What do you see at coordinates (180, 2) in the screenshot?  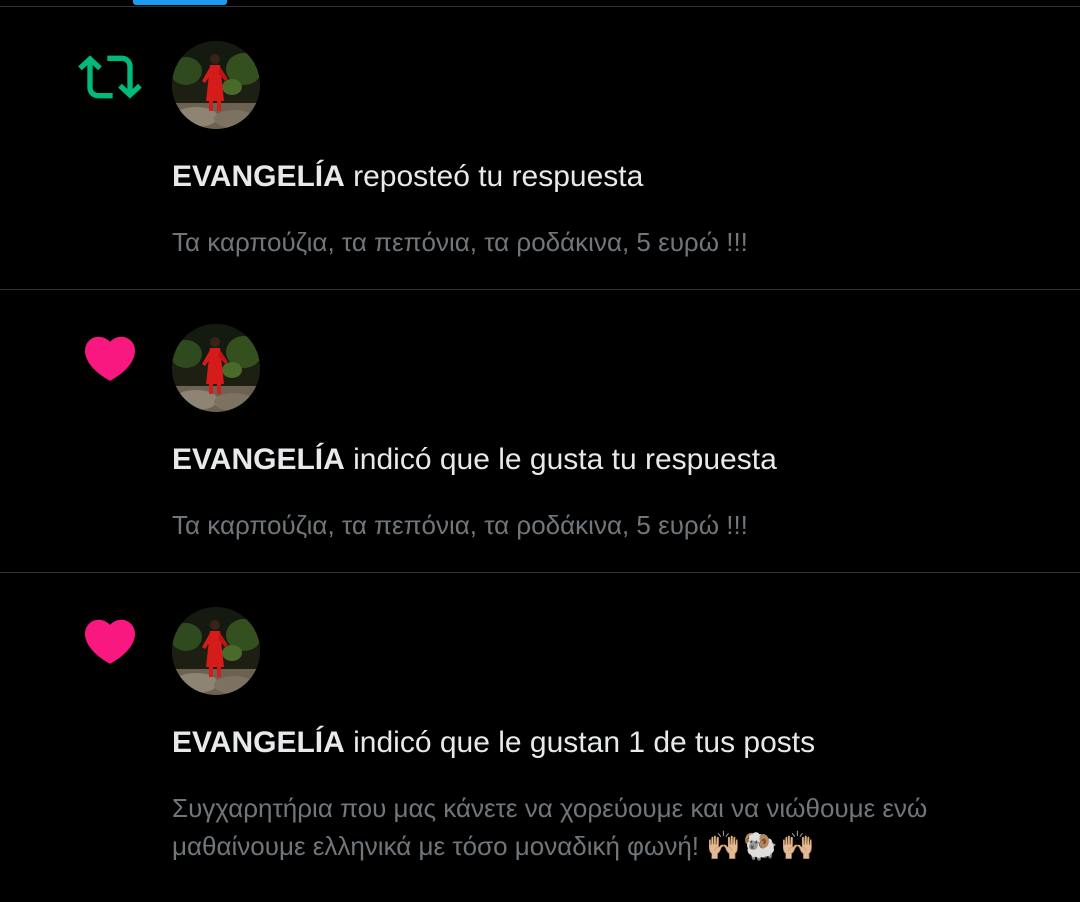 I see `active-tab-indicator` at bounding box center [180, 2].